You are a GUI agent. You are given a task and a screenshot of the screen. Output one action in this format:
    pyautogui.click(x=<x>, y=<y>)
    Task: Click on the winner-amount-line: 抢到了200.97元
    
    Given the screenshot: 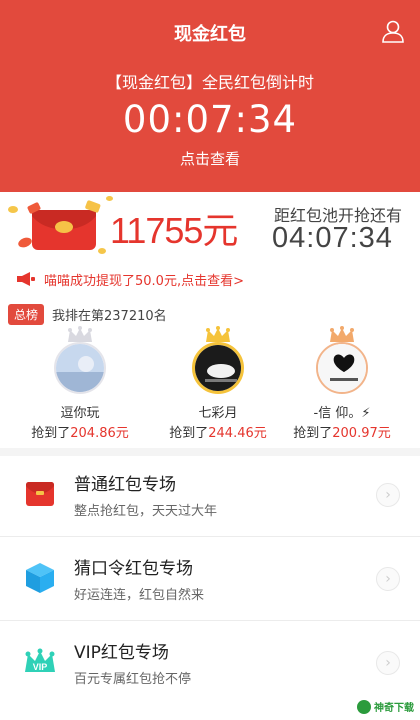 What is the action you would take?
    pyautogui.click(x=342, y=431)
    